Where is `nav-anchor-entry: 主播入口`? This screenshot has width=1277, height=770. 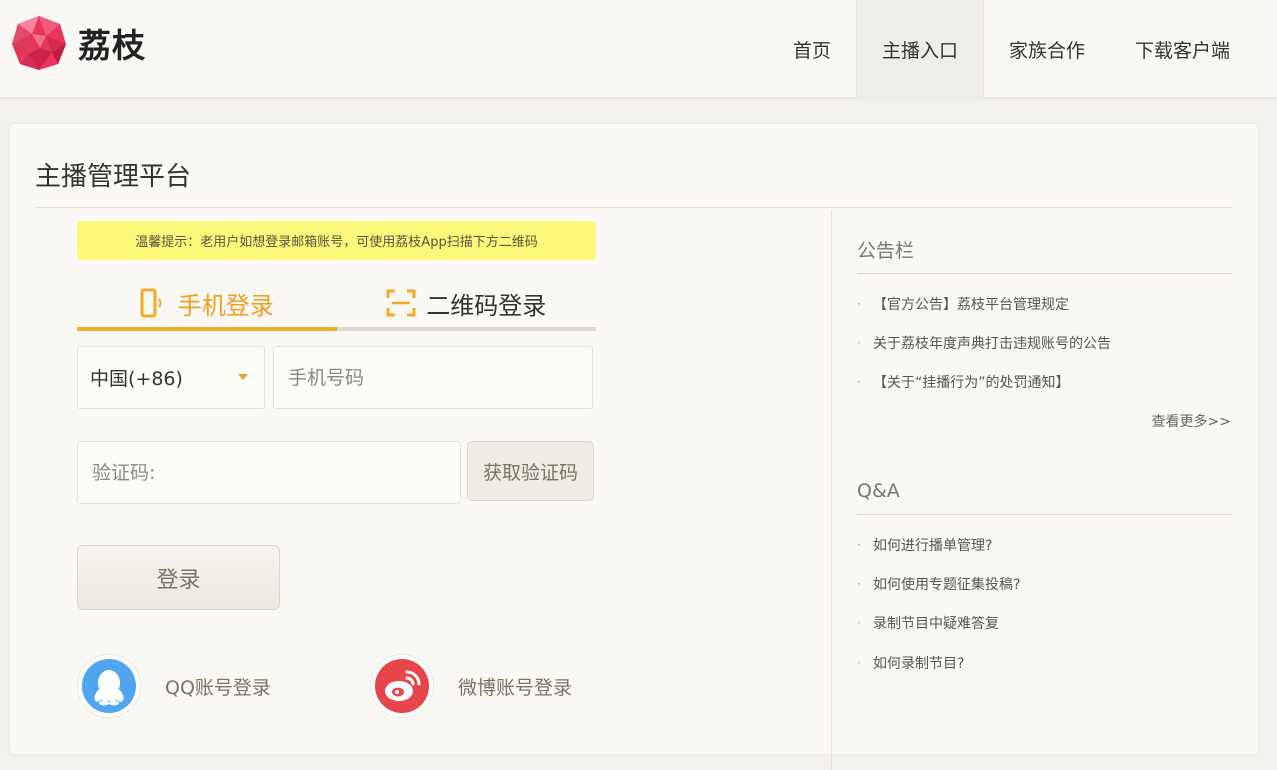 nav-anchor-entry: 主播入口 is located at coordinates (919, 49).